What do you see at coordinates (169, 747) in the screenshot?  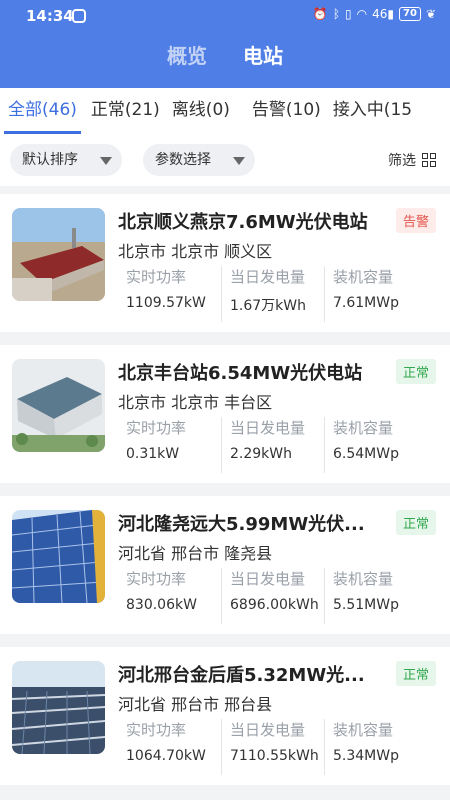 I see `metric-realtime-power: 实时功率 1064.70kW` at bounding box center [169, 747].